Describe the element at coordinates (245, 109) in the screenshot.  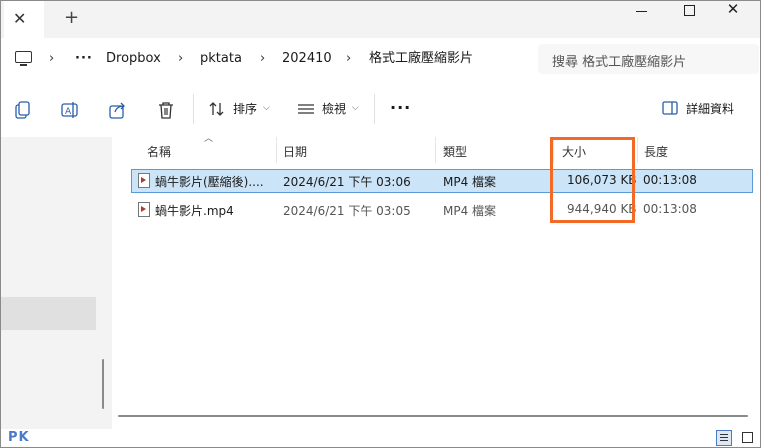
I see `sort-button: 排序` at that location.